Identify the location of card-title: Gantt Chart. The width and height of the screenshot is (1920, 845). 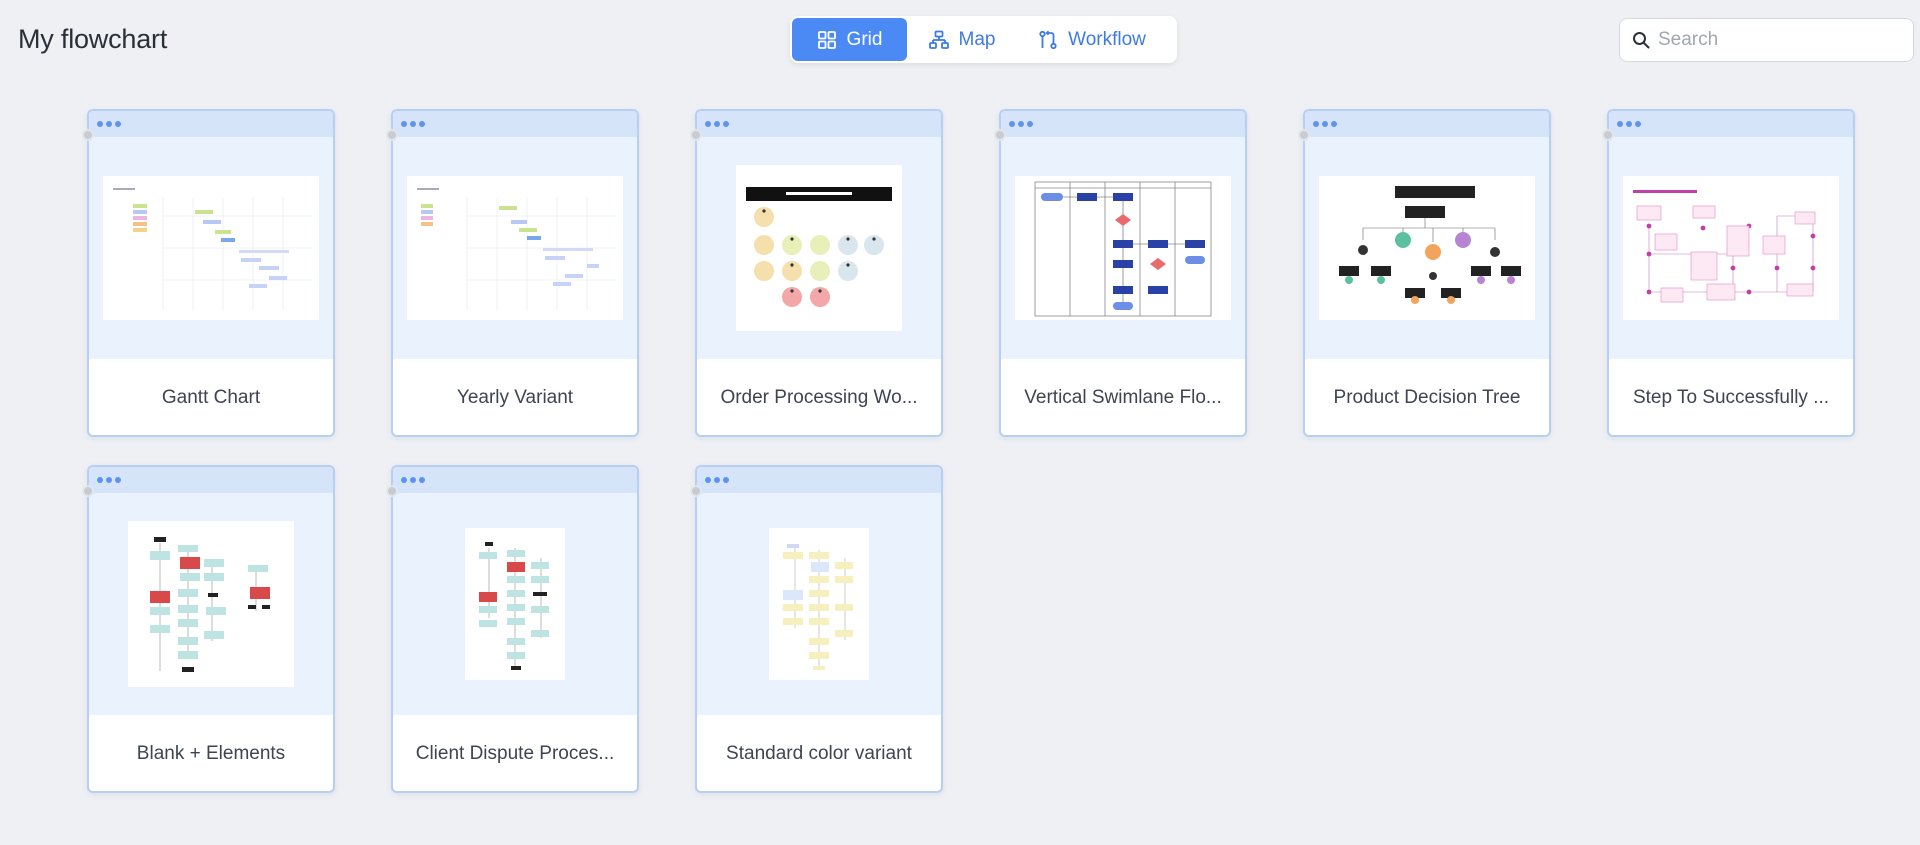
(211, 397).